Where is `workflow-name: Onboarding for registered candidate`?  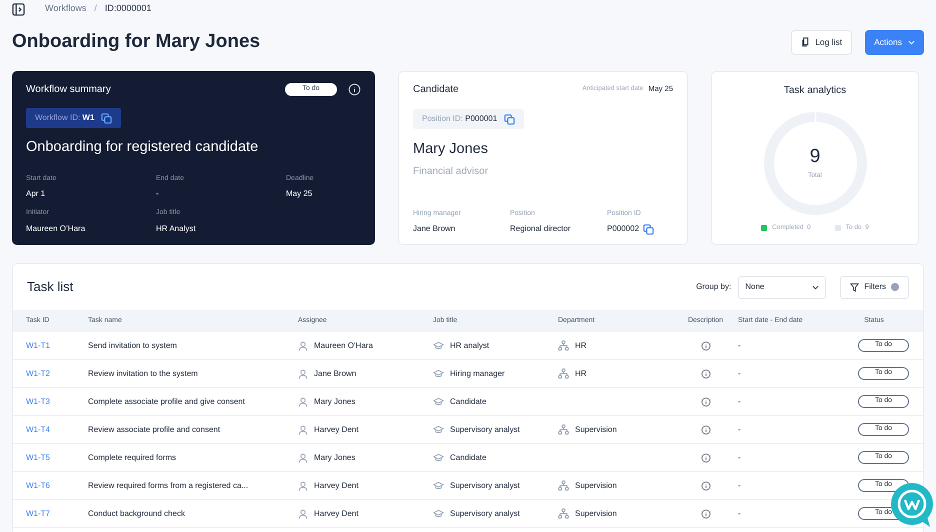 workflow-name: Onboarding for registered candidate is located at coordinates (143, 147).